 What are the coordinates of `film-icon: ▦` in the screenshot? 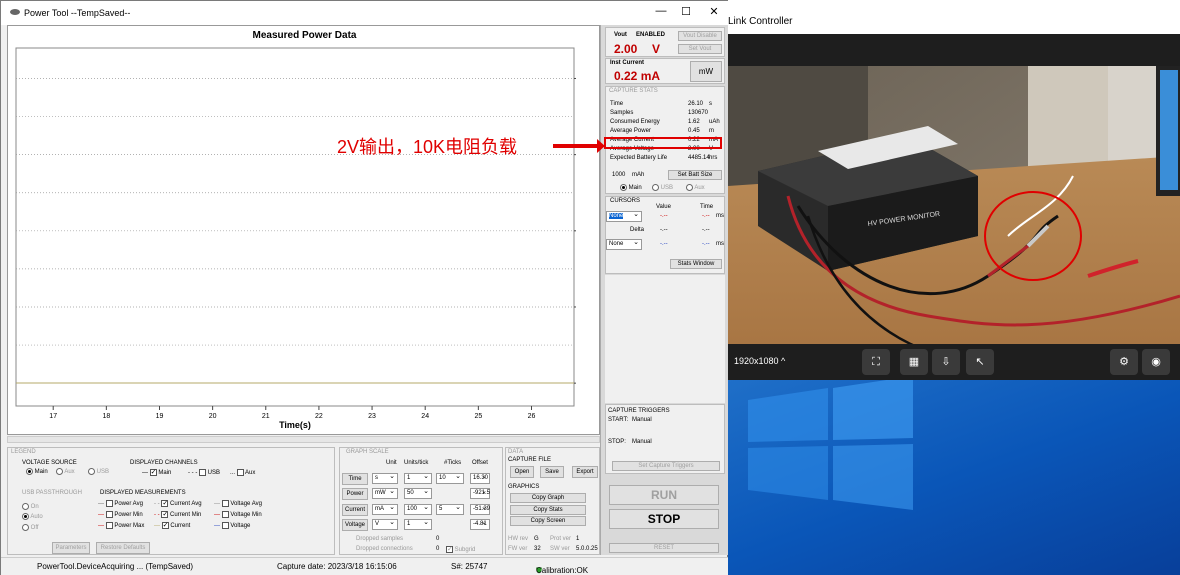 It's located at (914, 362).